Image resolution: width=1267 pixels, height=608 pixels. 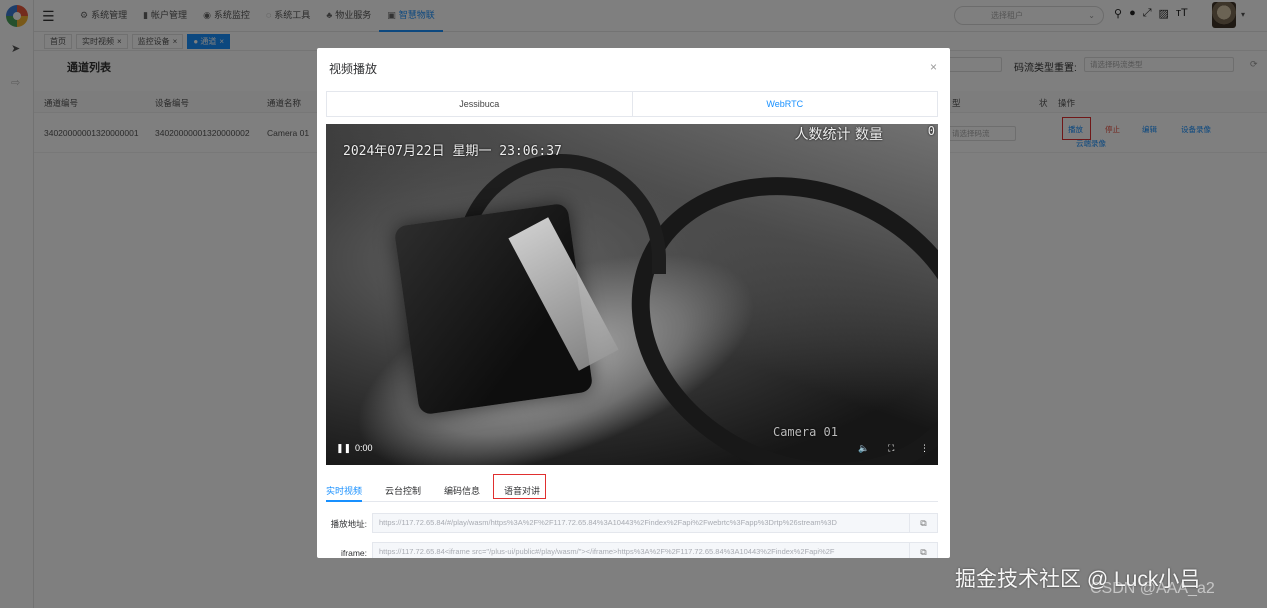 What do you see at coordinates (354, 553) in the screenshot?
I see `iframe-label: iframe:` at bounding box center [354, 553].